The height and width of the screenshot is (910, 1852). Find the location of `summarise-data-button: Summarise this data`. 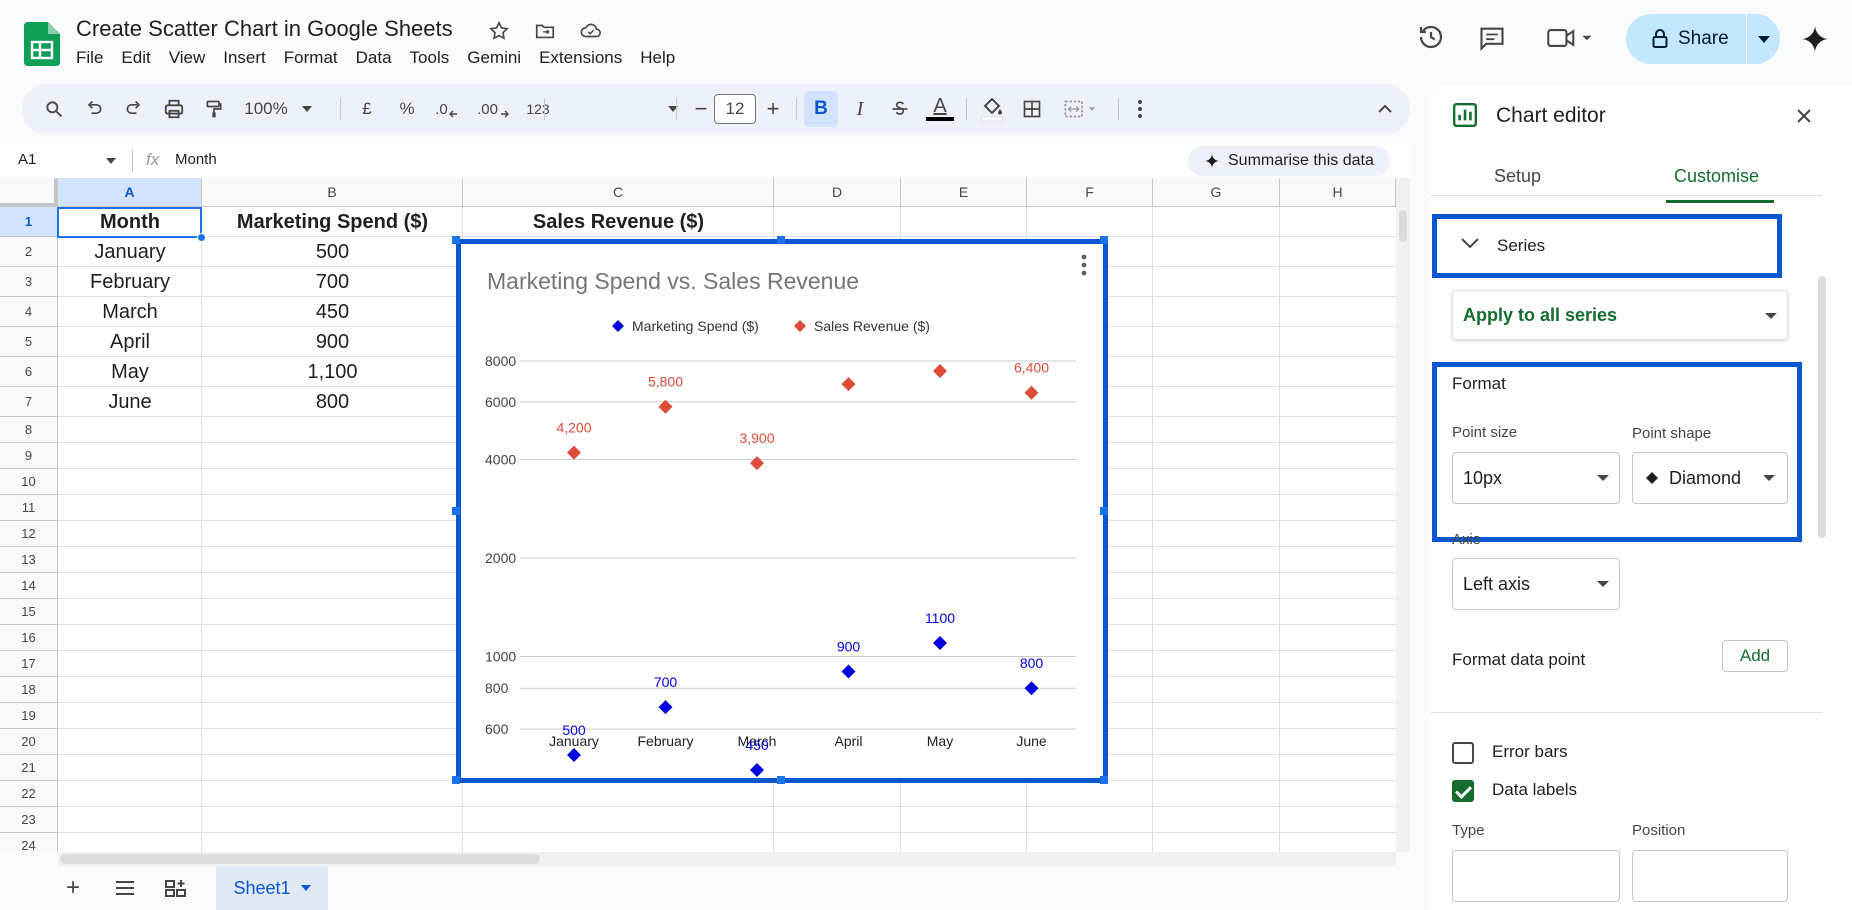

summarise-data-button: Summarise this data is located at coordinates (1289, 161).